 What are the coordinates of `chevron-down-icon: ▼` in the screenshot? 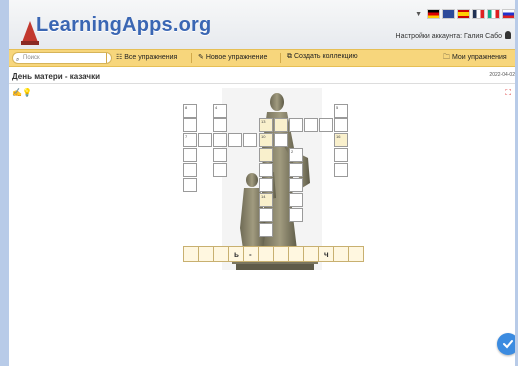 It's located at (418, 14).